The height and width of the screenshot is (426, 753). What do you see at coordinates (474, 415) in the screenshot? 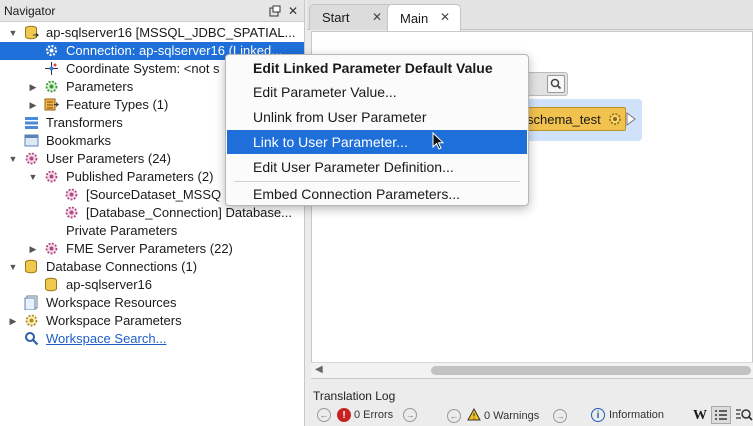
I see `warning-icon` at bounding box center [474, 415].